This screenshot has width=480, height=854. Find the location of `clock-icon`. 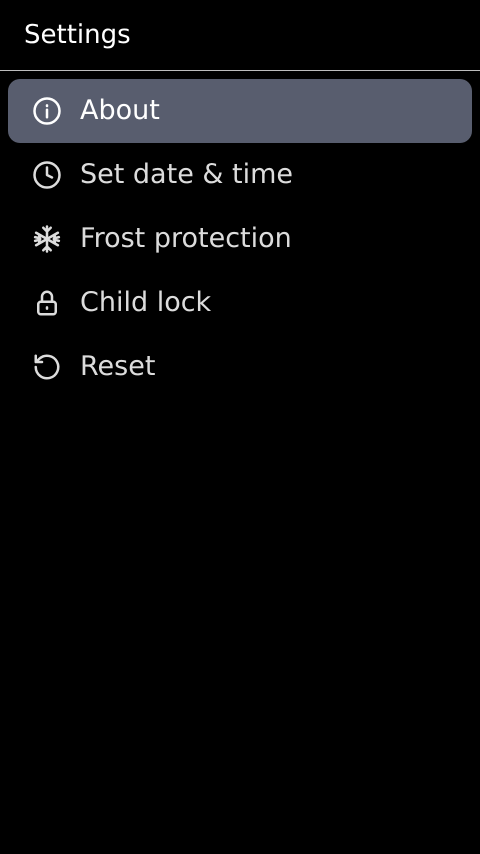

clock-icon is located at coordinates (47, 175).